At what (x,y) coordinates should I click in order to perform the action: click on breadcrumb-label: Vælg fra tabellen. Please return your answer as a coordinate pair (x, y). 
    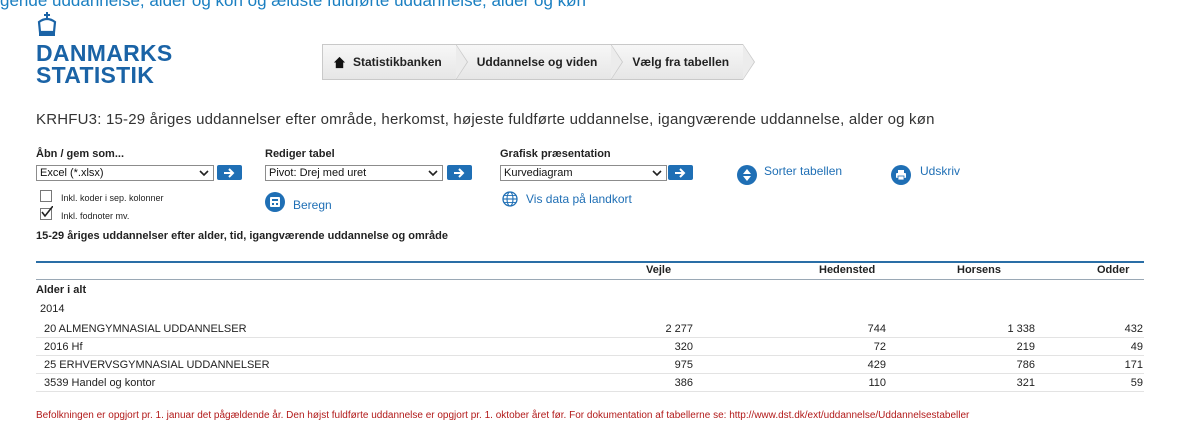
    Looking at the image, I should click on (681, 62).